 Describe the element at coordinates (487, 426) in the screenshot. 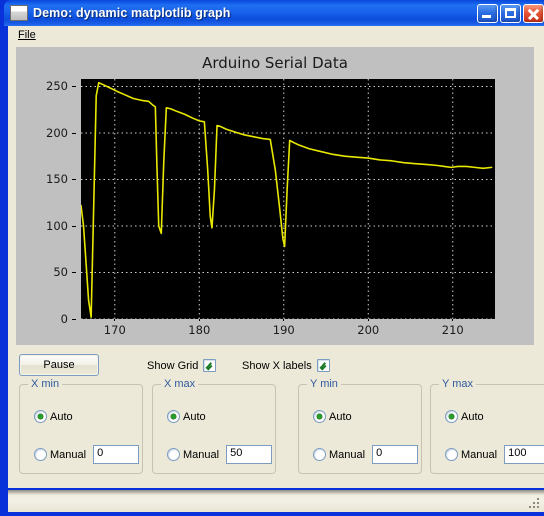

I see `panel-y-max: Y max Auto Manual 100` at that location.